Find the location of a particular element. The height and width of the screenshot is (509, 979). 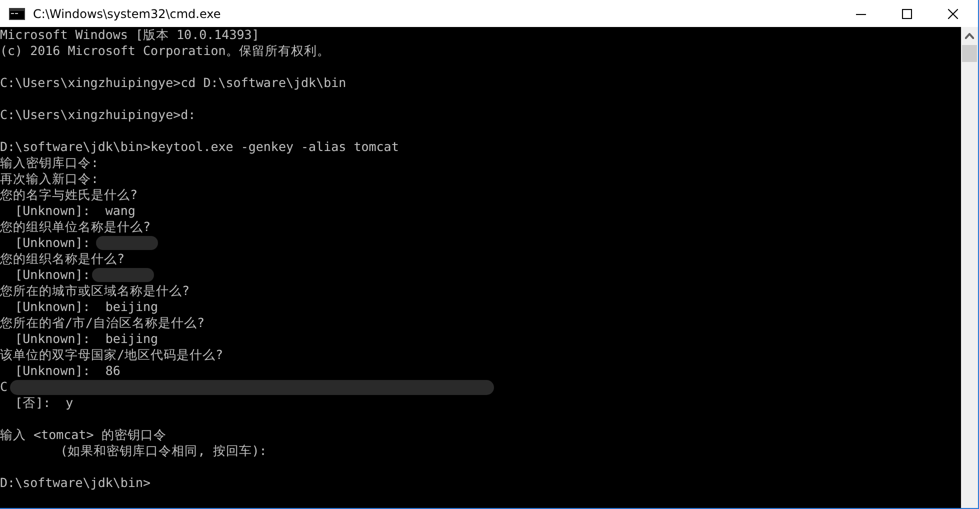

console-line: 该单位的双字母国家/地区代码是什么? is located at coordinates (112, 354).